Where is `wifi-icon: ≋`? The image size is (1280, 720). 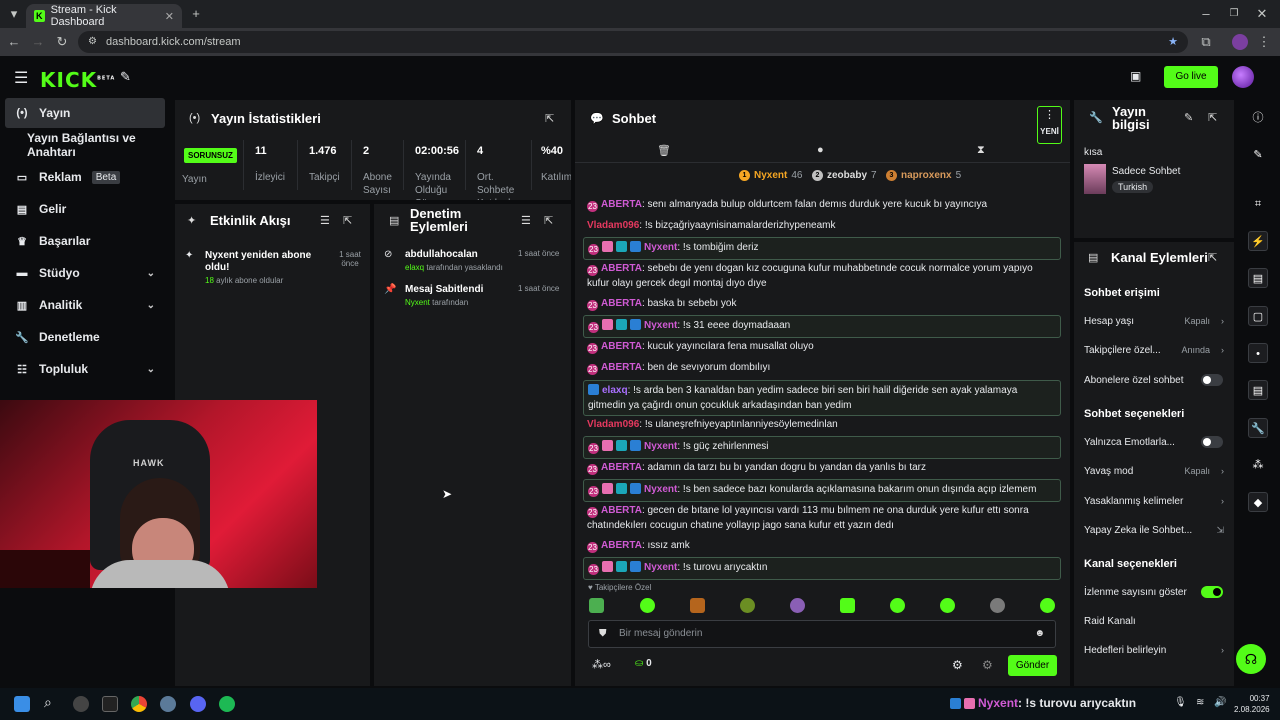
wifi-icon: ≋ is located at coordinates (1200, 702).